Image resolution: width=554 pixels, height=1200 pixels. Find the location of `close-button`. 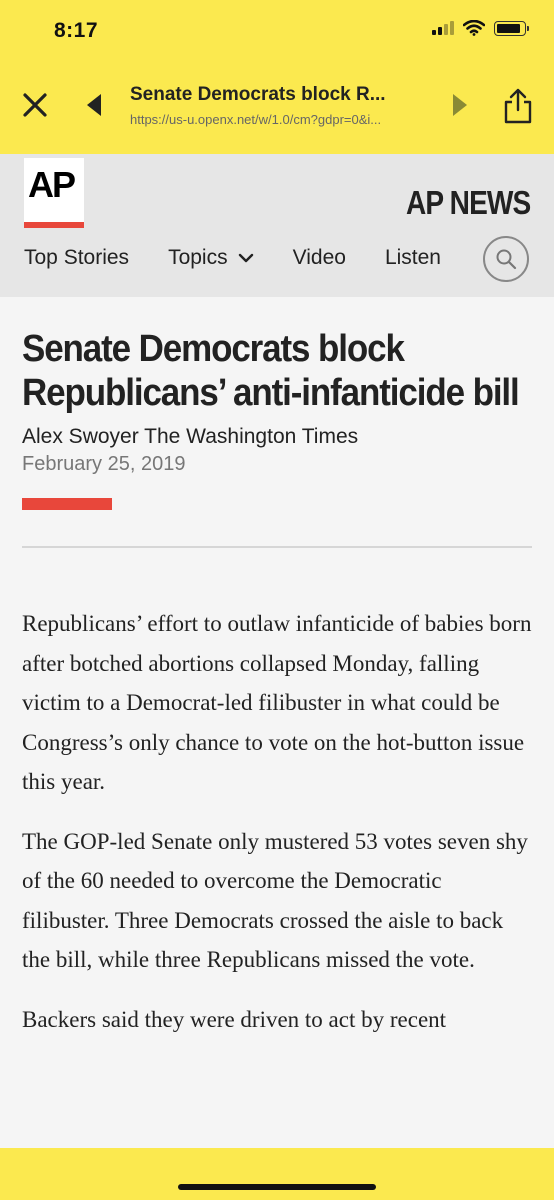

close-button is located at coordinates (35, 105).